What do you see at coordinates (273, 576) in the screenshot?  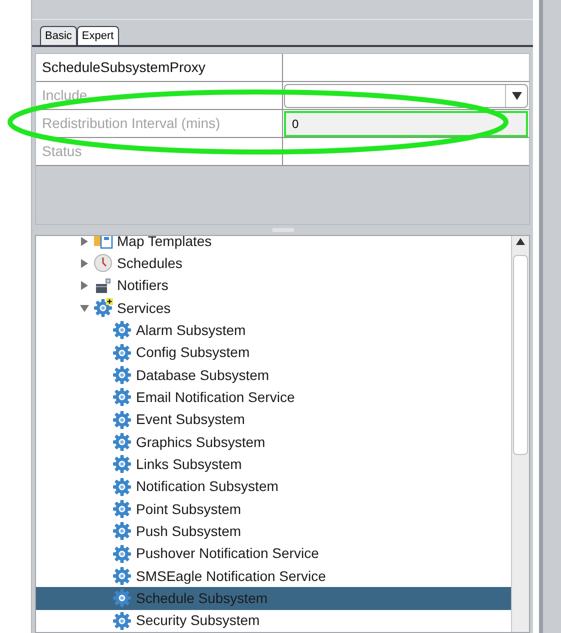 I see `tree-item: SMSEagle Notification Service` at bounding box center [273, 576].